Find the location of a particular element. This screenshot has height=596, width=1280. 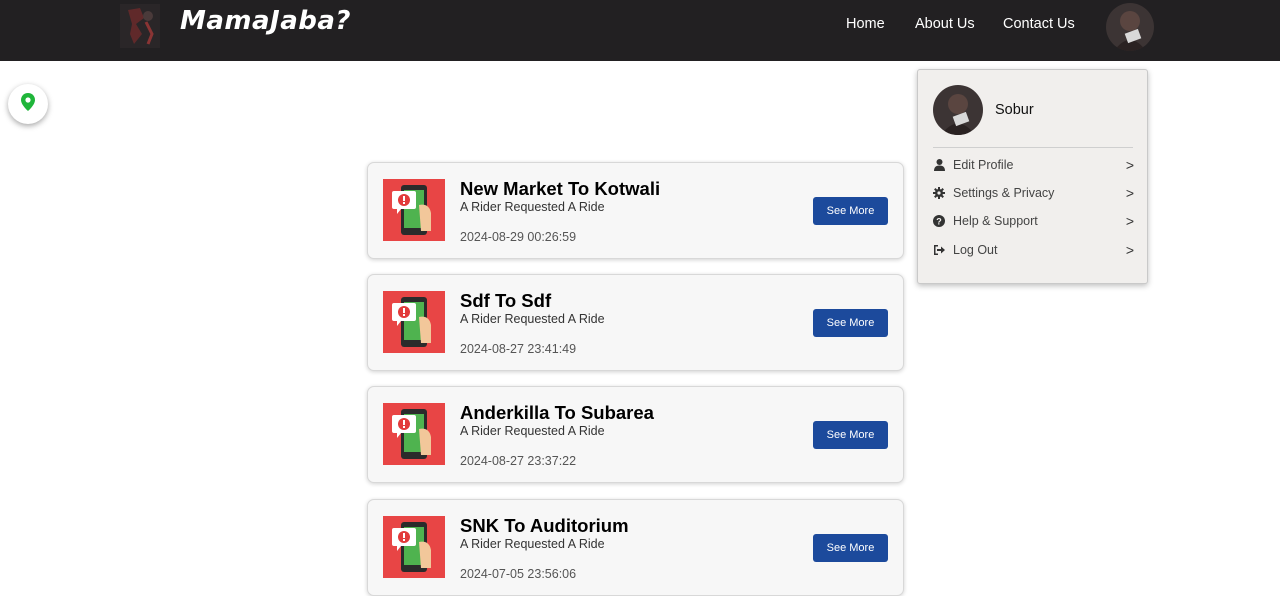

logo-image is located at coordinates (140, 26).